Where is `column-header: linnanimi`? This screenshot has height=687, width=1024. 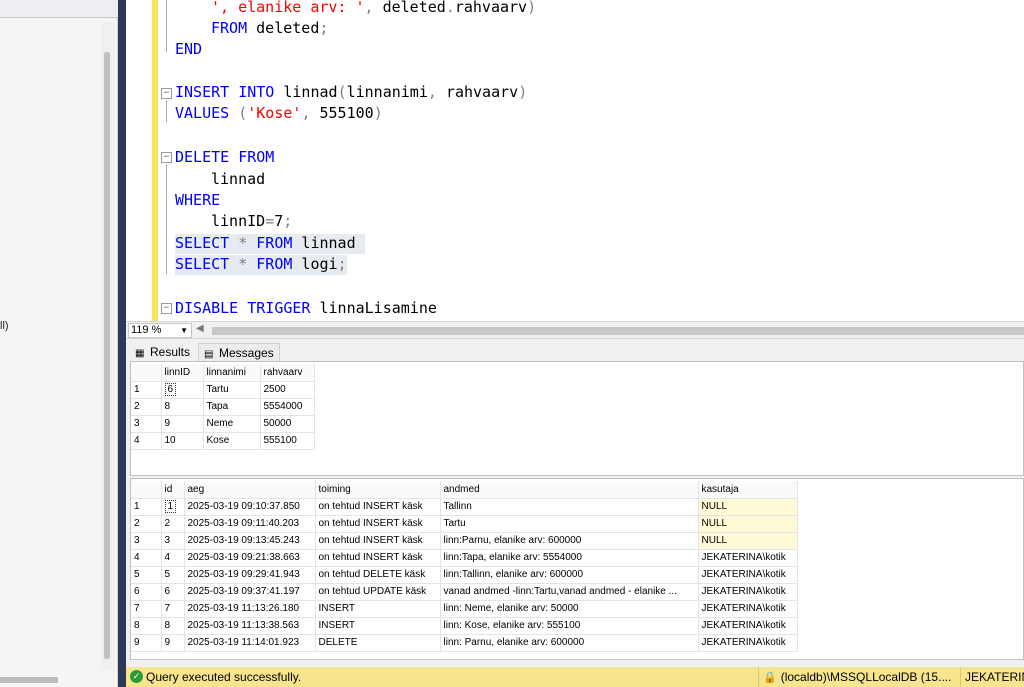
column-header: linnanimi is located at coordinates (232, 373).